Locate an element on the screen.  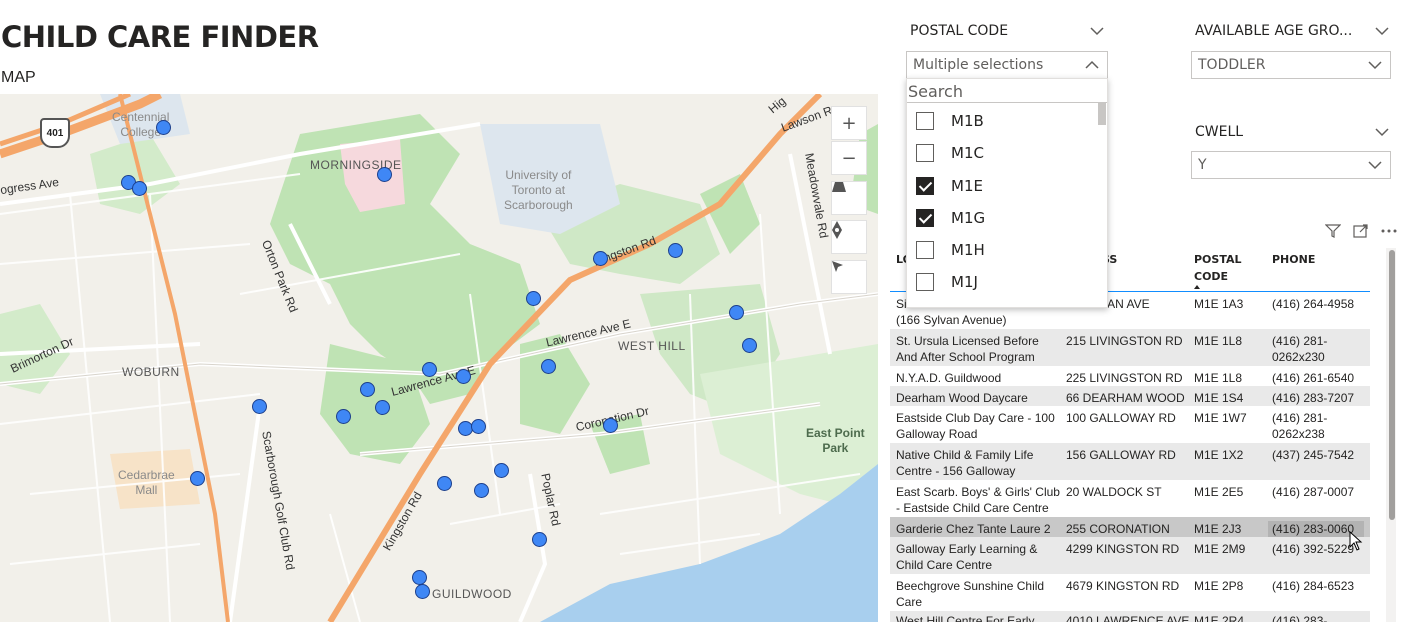
chevron-up-icon is located at coordinates (1092, 64).